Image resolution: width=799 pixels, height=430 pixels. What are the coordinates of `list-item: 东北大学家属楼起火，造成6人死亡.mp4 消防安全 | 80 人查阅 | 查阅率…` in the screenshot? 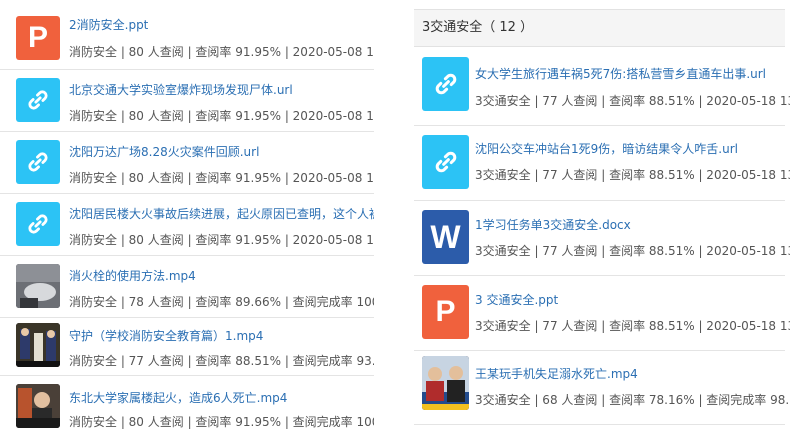 It's located at (187, 402).